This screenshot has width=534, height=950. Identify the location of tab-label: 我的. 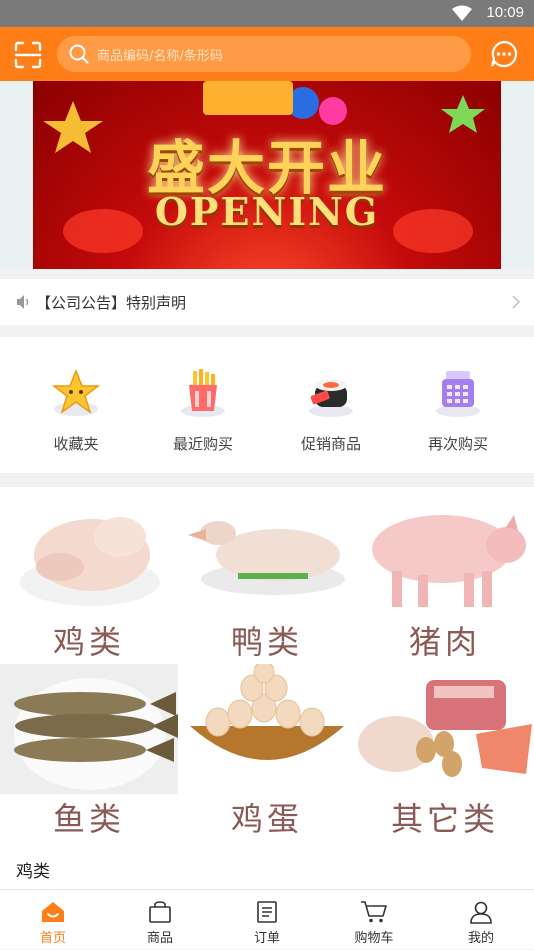
(480, 938).